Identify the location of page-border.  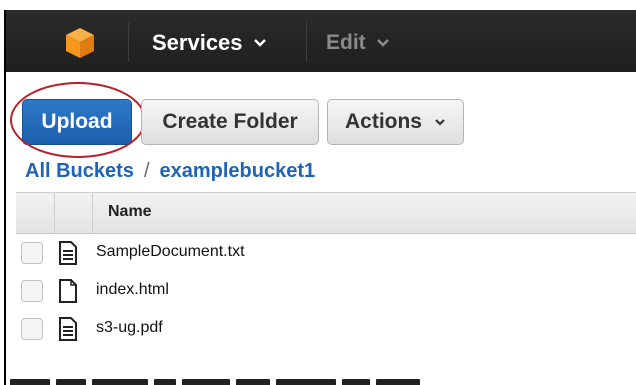
(5, 228).